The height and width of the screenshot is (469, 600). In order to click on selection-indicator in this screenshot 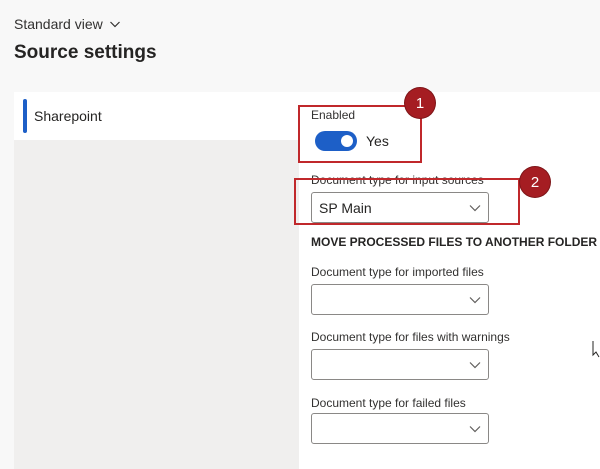, I will do `click(25, 116)`.